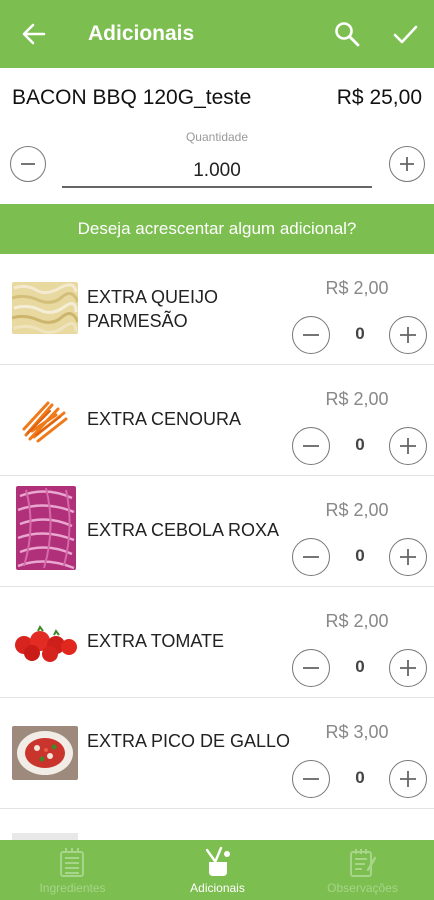 The height and width of the screenshot is (900, 434). What do you see at coordinates (164, 419) in the screenshot?
I see `addon-name: EXTRA CENOURA` at bounding box center [164, 419].